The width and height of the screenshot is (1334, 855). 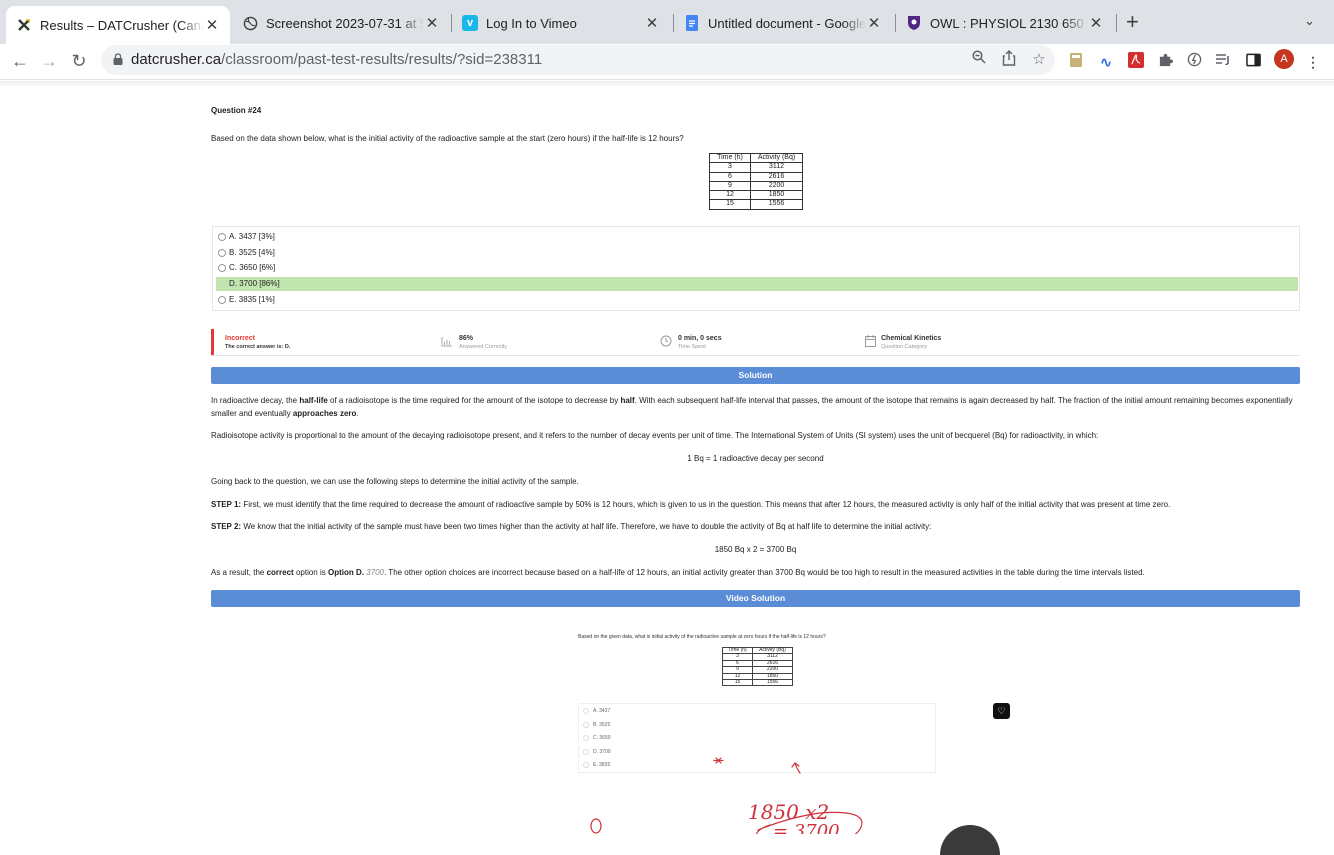 I want to click on table-row: 9 2200, so click(x=756, y=186).